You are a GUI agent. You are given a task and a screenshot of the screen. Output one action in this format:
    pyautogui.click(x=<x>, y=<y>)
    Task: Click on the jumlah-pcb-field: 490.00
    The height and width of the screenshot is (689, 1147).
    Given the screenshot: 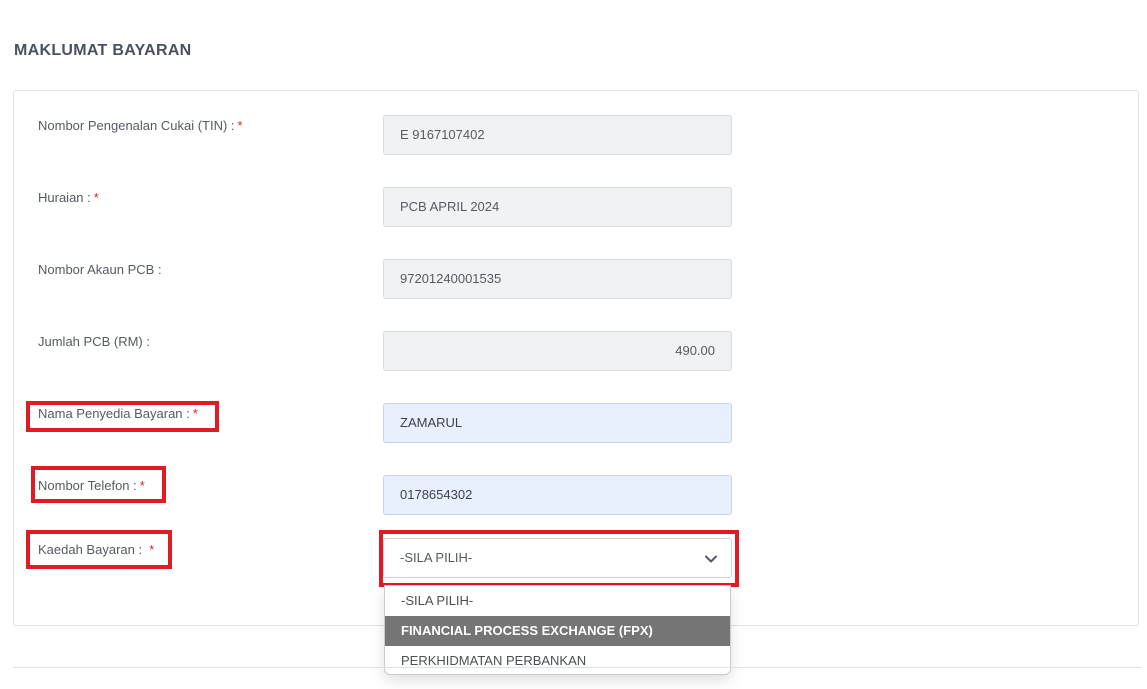 What is the action you would take?
    pyautogui.click(x=557, y=351)
    